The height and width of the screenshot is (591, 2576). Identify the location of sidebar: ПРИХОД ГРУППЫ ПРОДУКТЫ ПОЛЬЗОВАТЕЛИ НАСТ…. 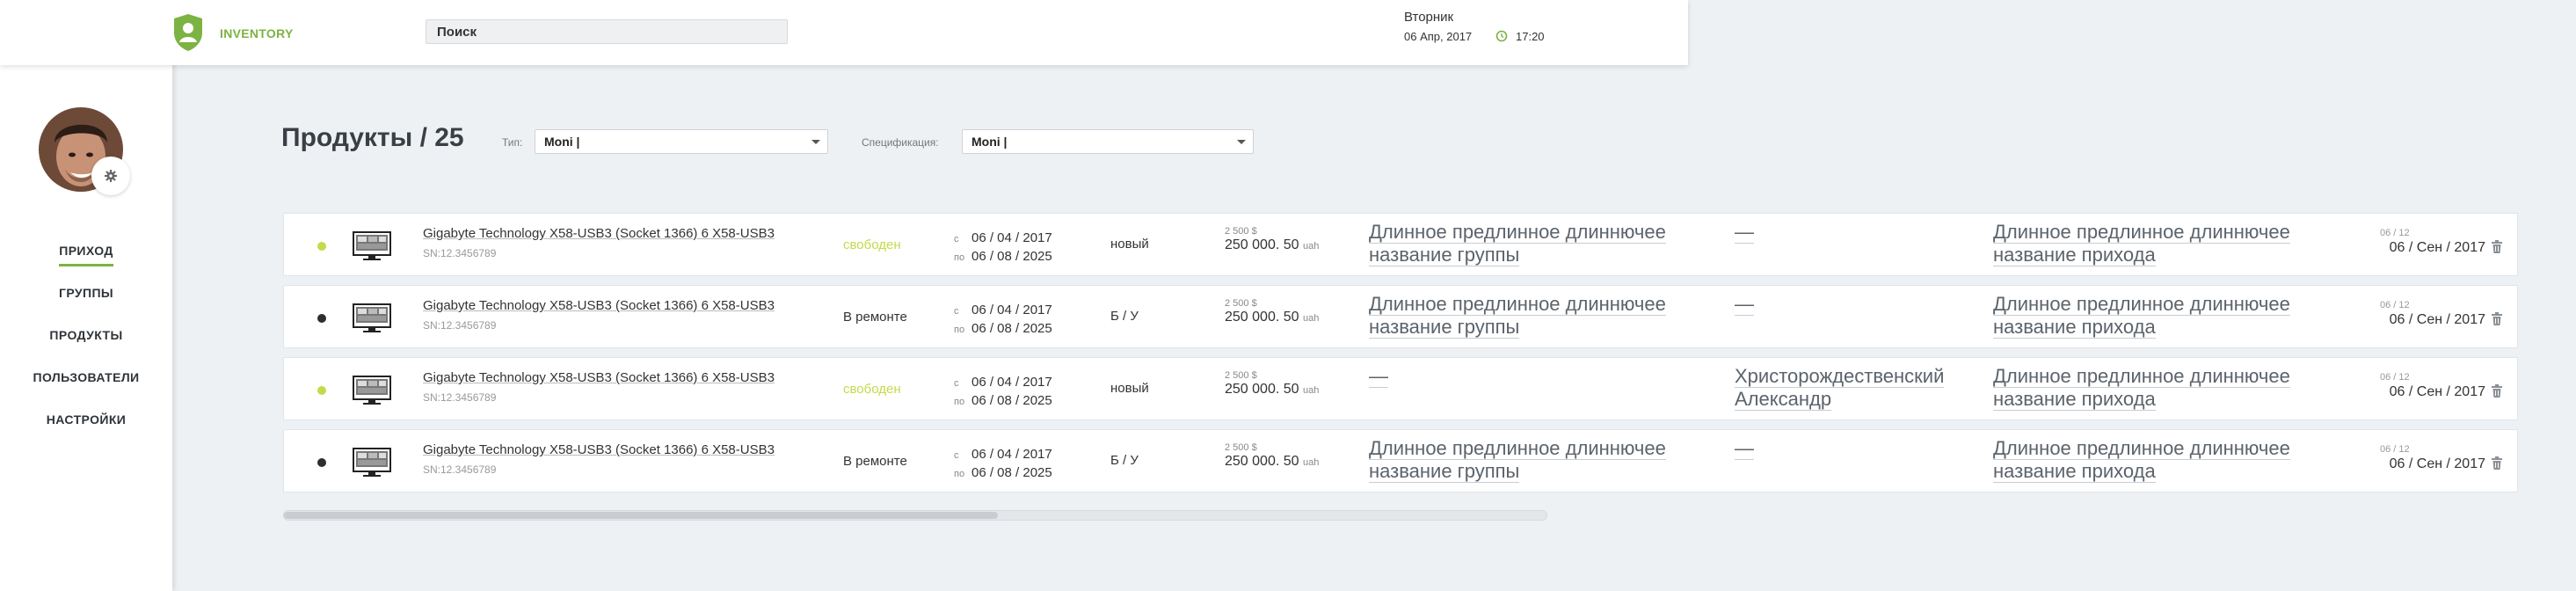
(86, 295).